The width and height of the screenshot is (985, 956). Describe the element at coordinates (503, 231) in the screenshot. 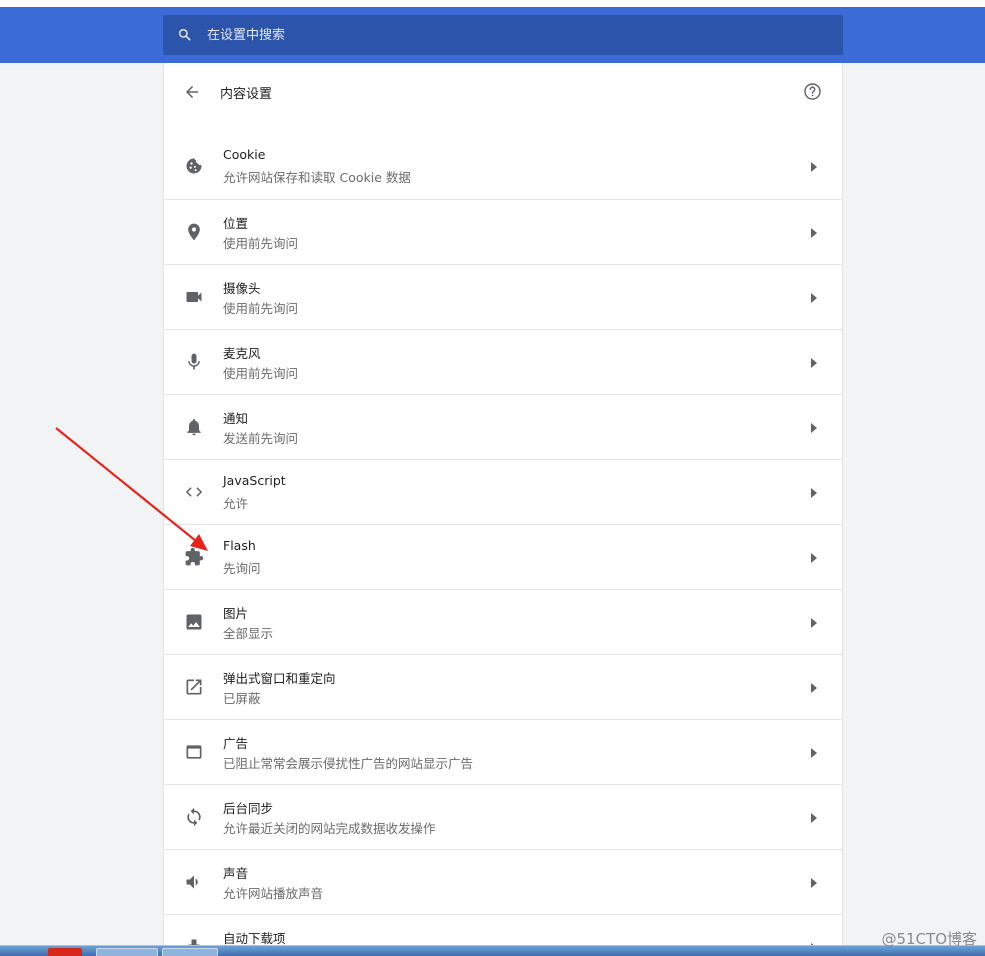

I see `setting-row-location: 位置 使用前先询问` at that location.